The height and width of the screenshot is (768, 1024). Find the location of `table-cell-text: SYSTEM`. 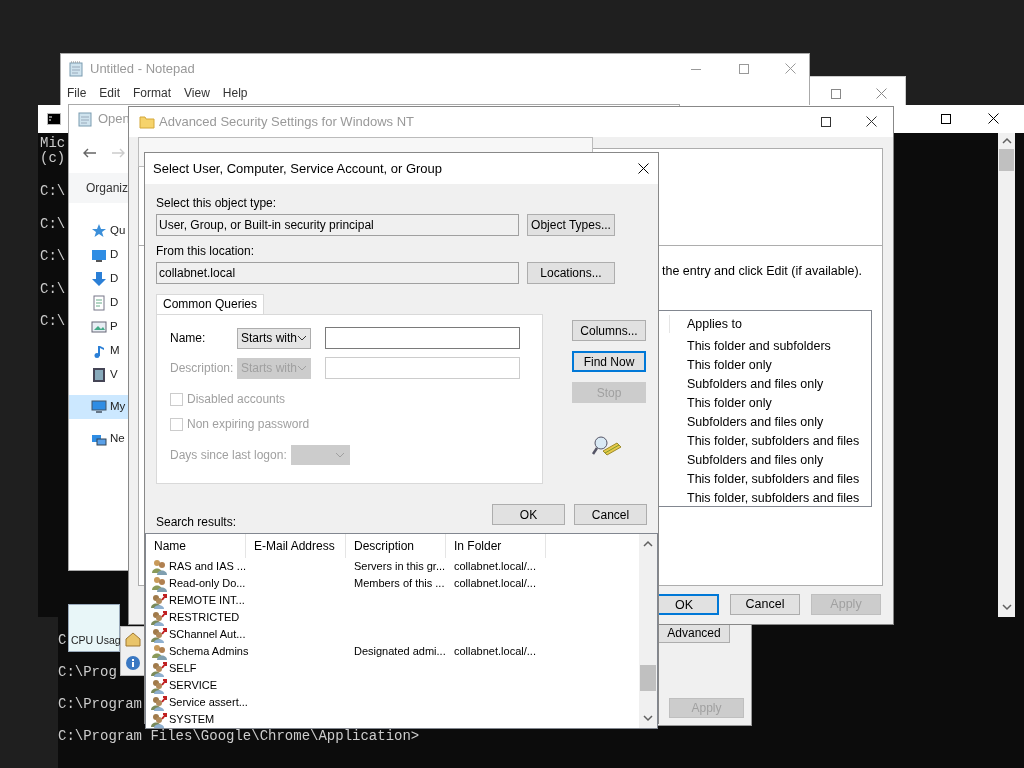

table-cell-text: SYSTEM is located at coordinates (192, 720).